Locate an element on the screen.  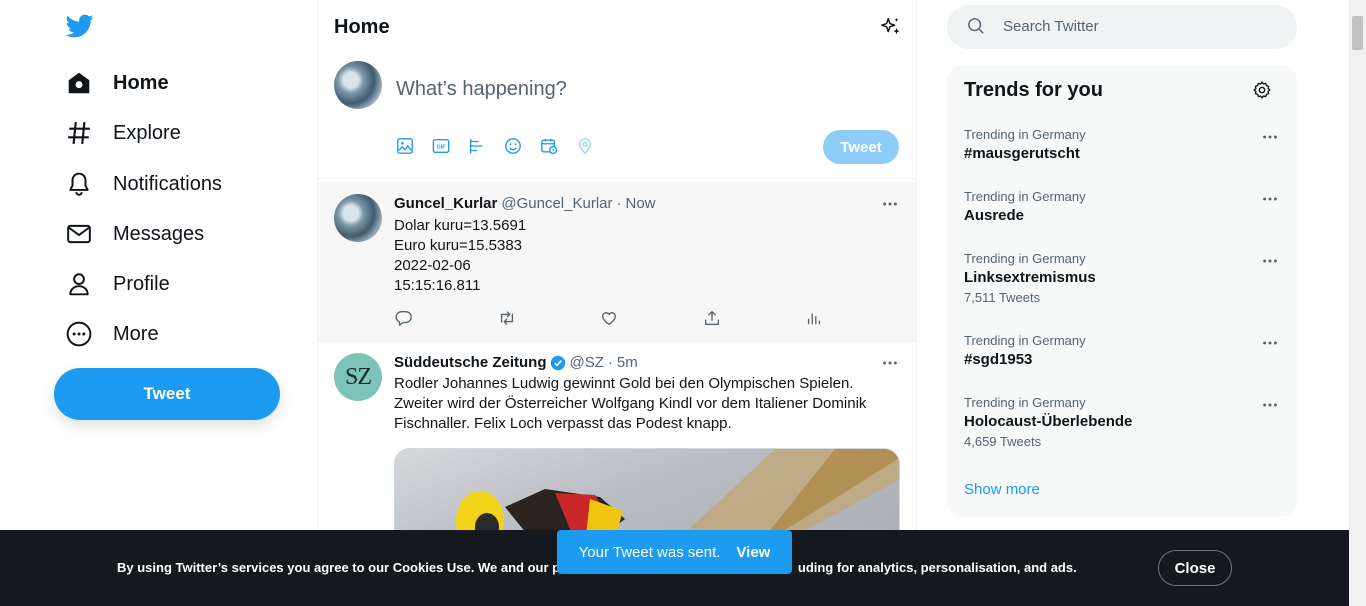
divider is located at coordinates (617, 178).